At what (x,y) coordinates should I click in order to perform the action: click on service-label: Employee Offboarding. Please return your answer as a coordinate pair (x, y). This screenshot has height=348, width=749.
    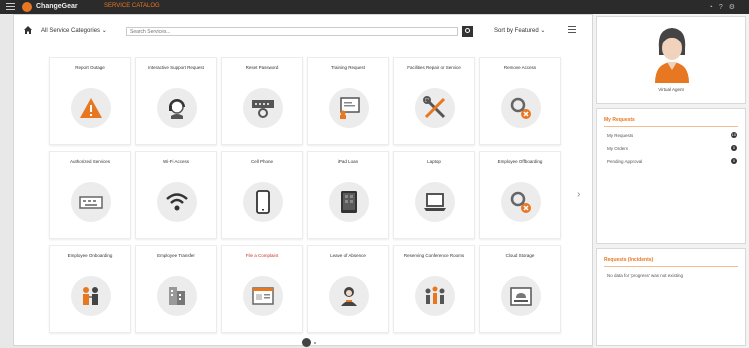
    Looking at the image, I should click on (520, 161).